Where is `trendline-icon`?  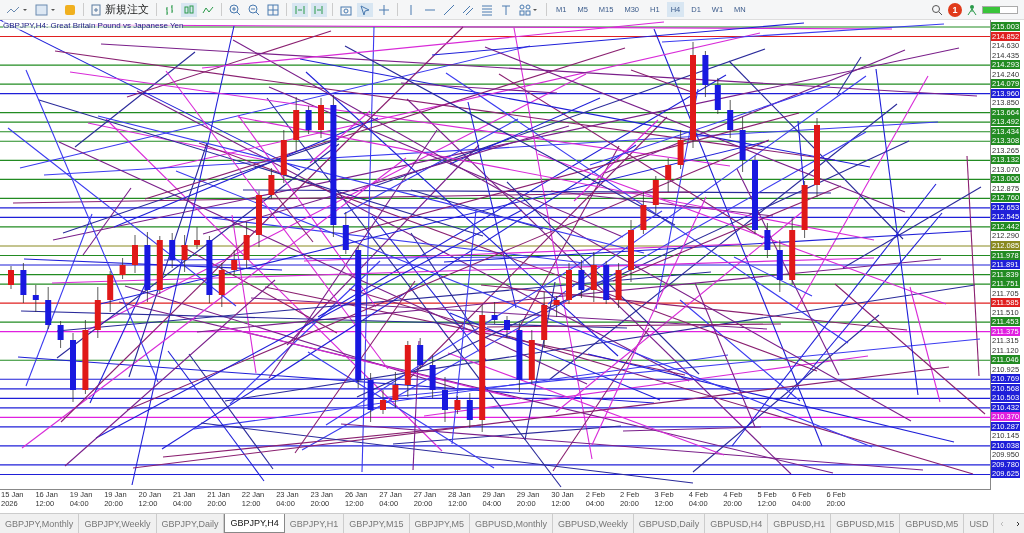 trendline-icon is located at coordinates (449, 9).